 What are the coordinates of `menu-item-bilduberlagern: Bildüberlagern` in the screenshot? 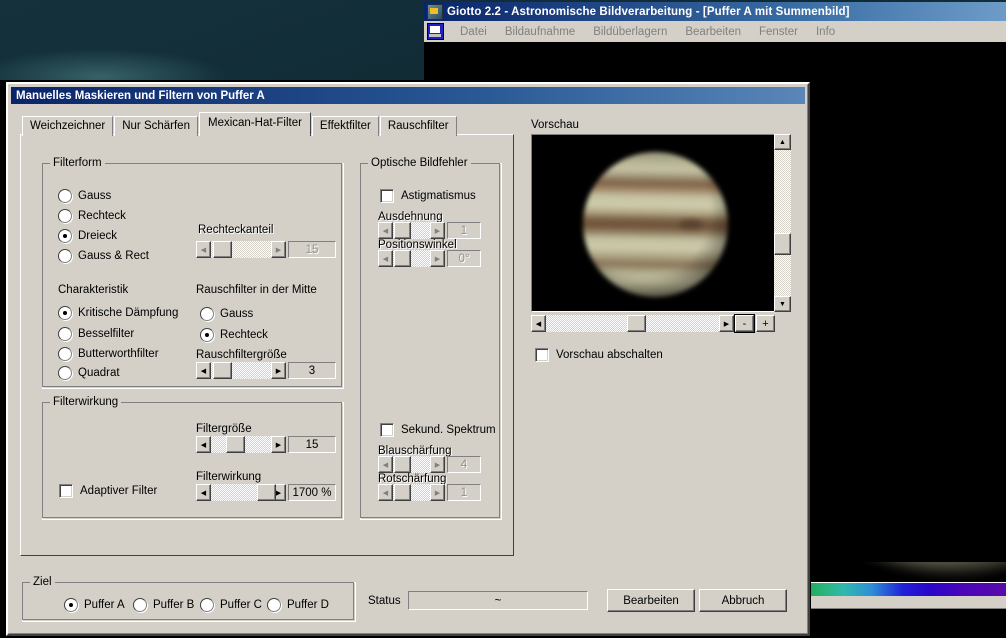 It's located at (630, 32).